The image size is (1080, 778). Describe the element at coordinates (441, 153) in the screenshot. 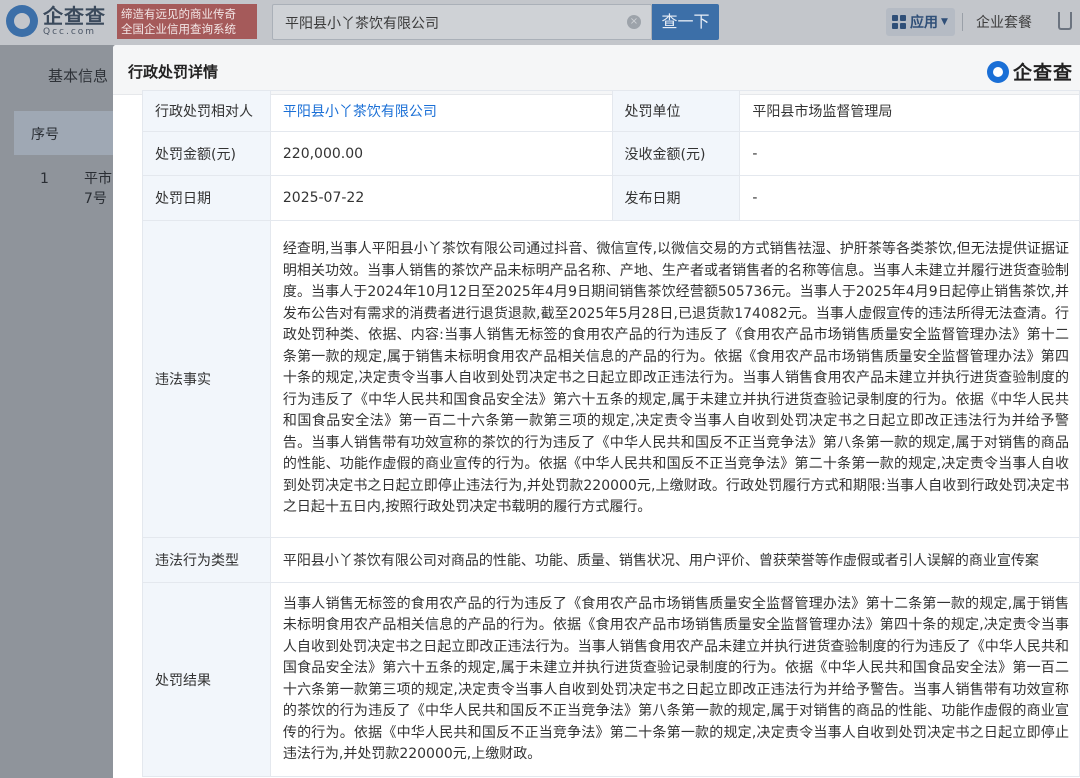

I see `amount-value: 220,000.00` at that location.